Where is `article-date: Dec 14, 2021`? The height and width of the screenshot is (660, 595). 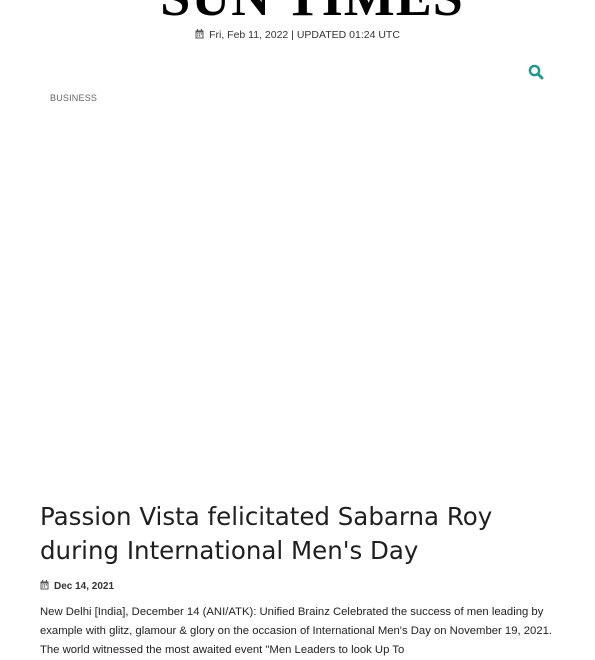 article-date: Dec 14, 2021 is located at coordinates (77, 587).